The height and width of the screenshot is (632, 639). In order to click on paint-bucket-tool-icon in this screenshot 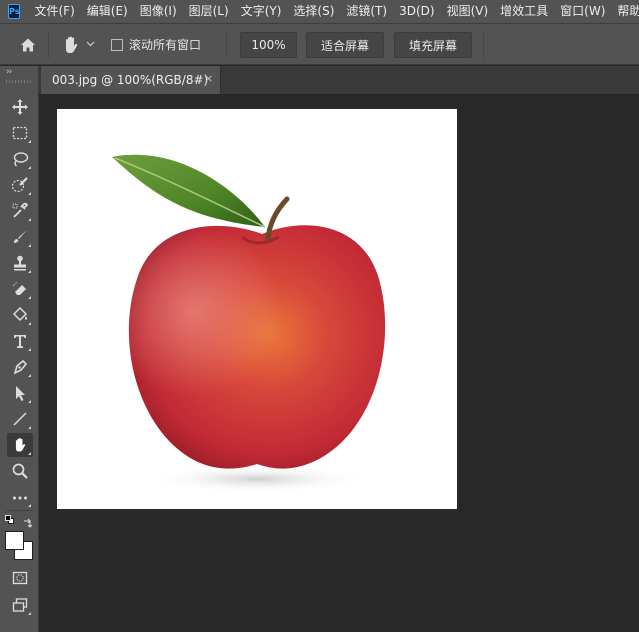, I will do `click(20, 315)`.